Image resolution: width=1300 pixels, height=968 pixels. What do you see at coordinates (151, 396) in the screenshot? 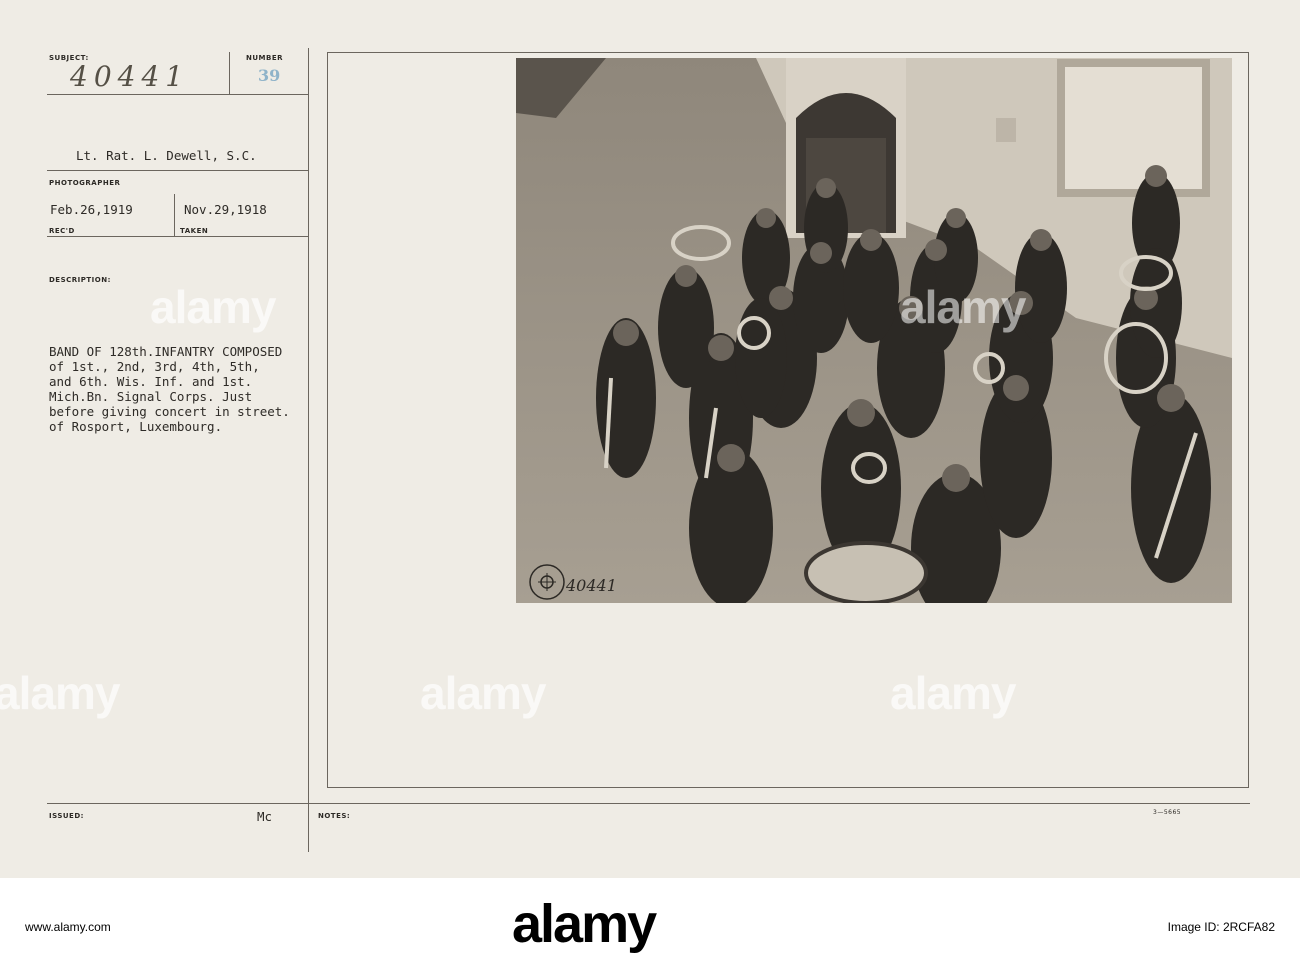
I see `description-line: Mich.Bn. Signal Corps. Just` at bounding box center [151, 396].